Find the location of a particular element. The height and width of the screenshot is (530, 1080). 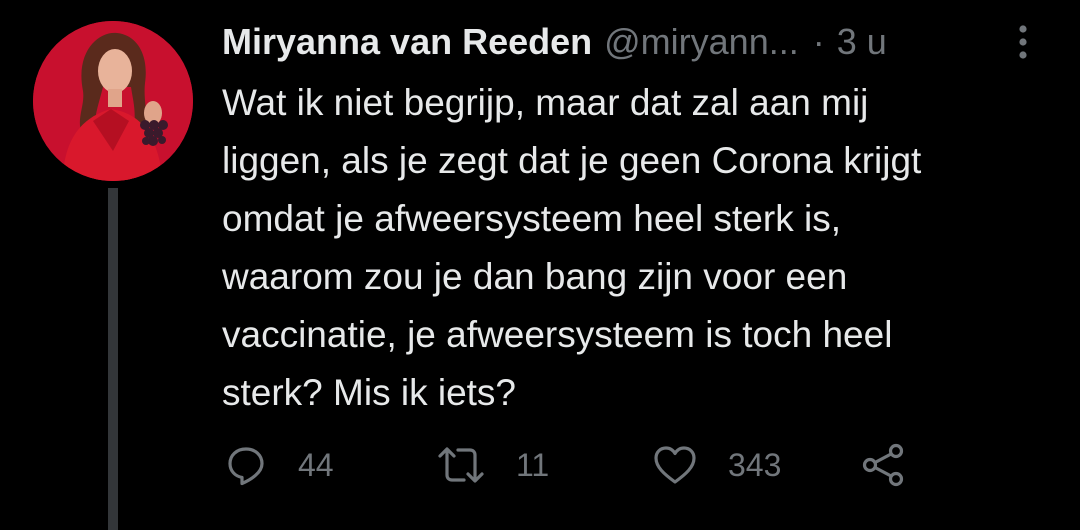

tweet-actions: 44 11 343 is located at coordinates (604, 465).